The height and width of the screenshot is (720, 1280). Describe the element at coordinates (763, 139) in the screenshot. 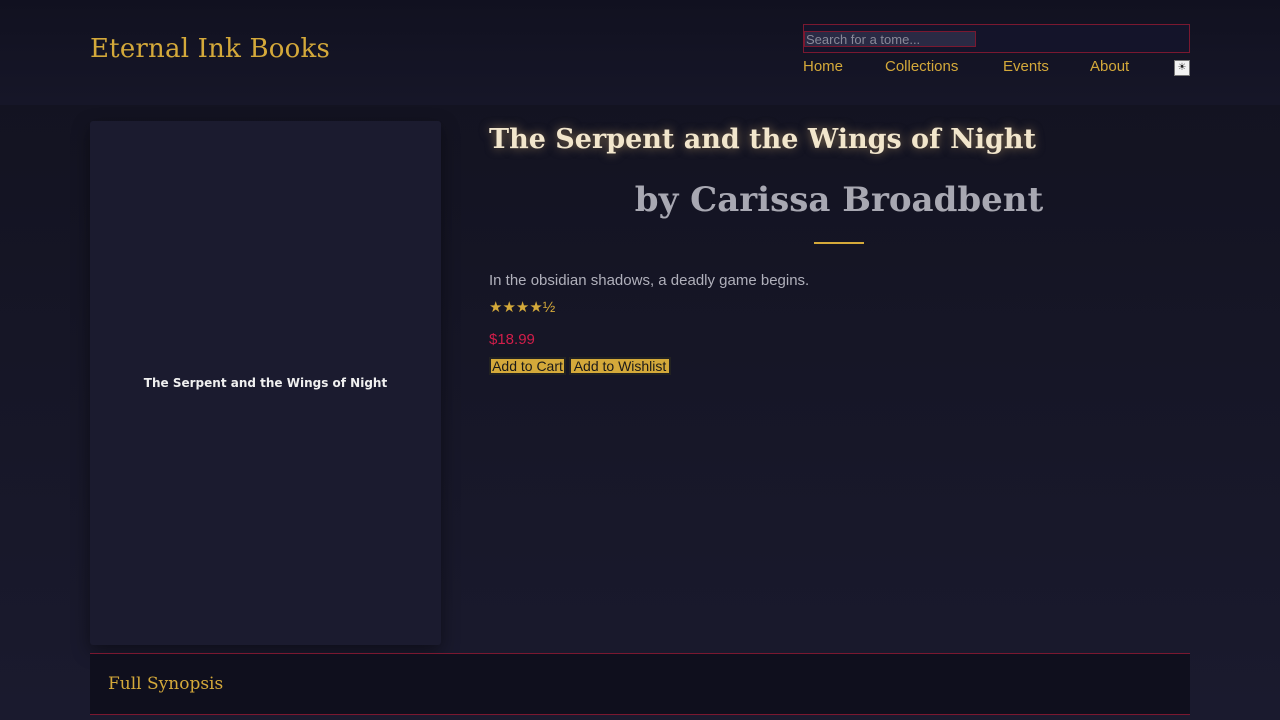

I see `book-title: The Serpent and the Wings of Night` at that location.